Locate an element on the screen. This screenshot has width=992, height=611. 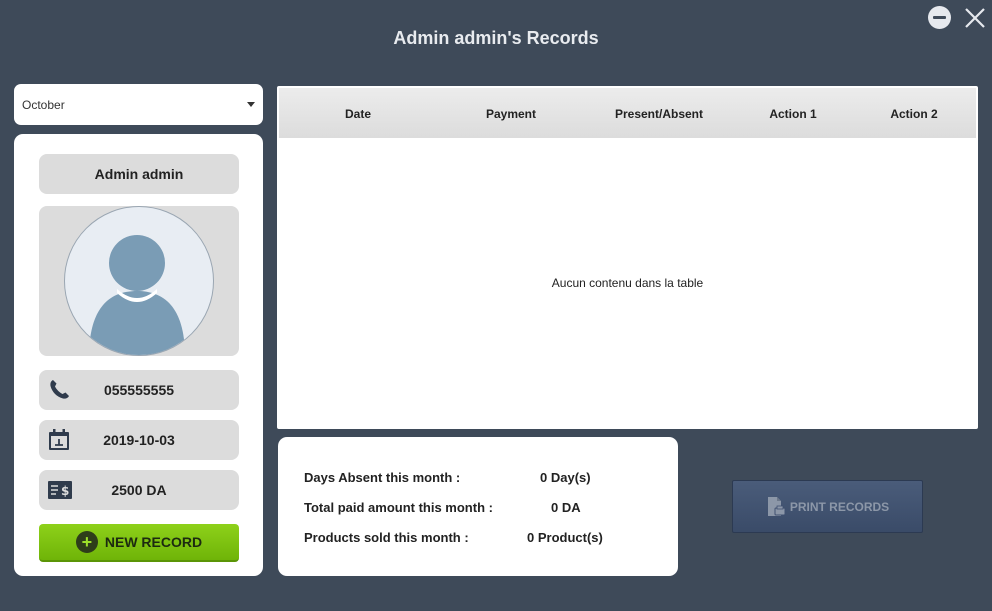
days-absent-value: 0 Day(s) is located at coordinates (565, 477).